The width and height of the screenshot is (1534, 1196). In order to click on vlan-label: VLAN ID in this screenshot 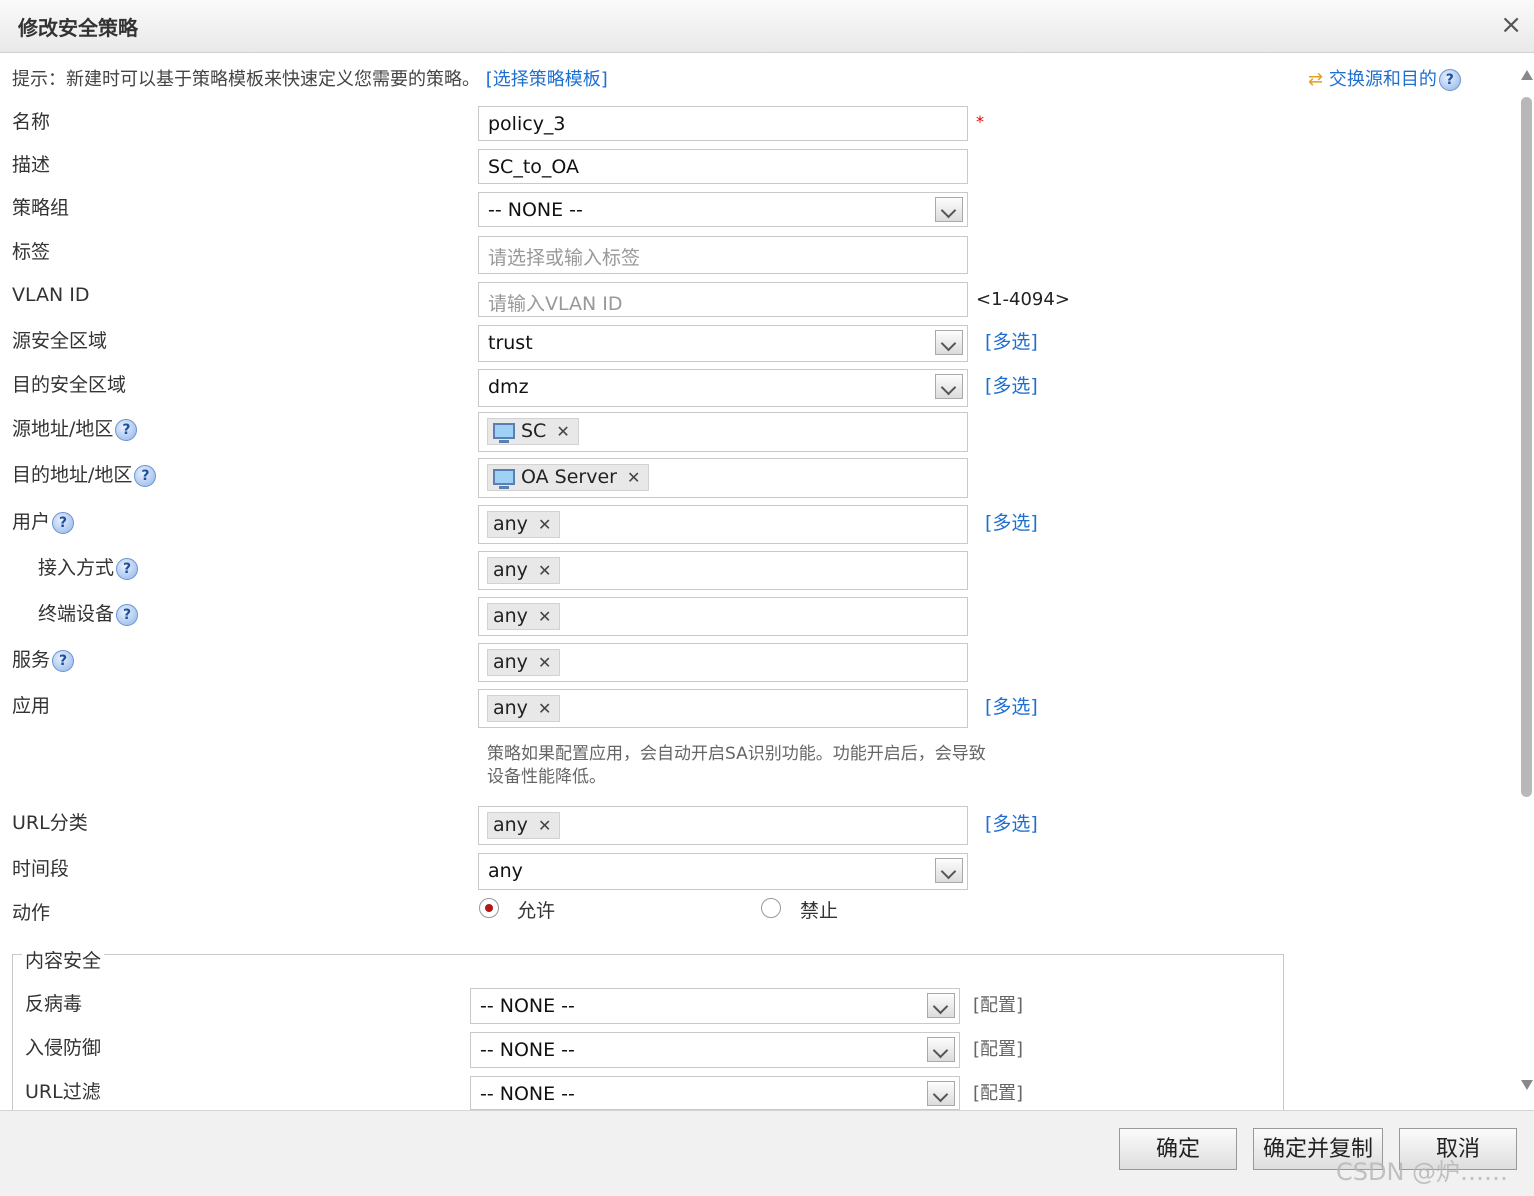, I will do `click(51, 295)`.